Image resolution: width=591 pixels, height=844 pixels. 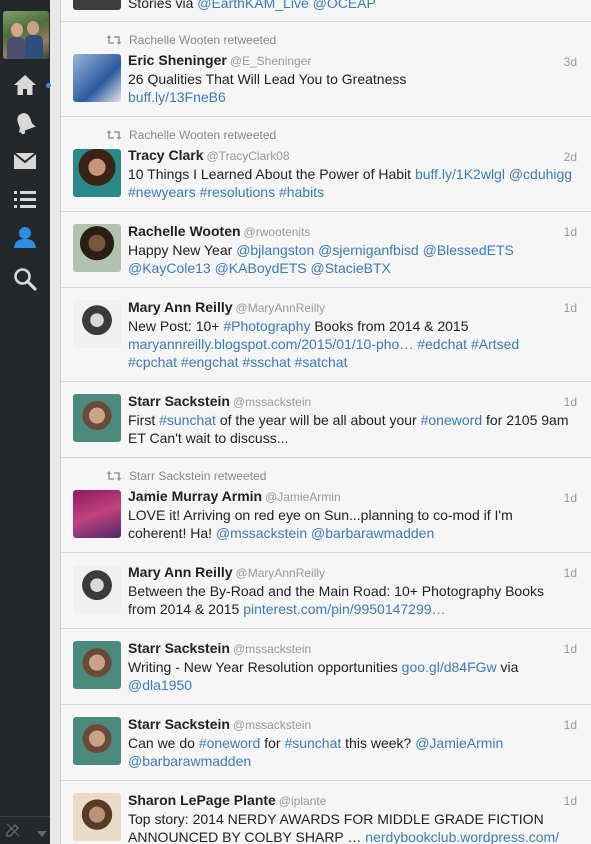 I want to click on author-name: Jamie Murray Armin, so click(x=195, y=496).